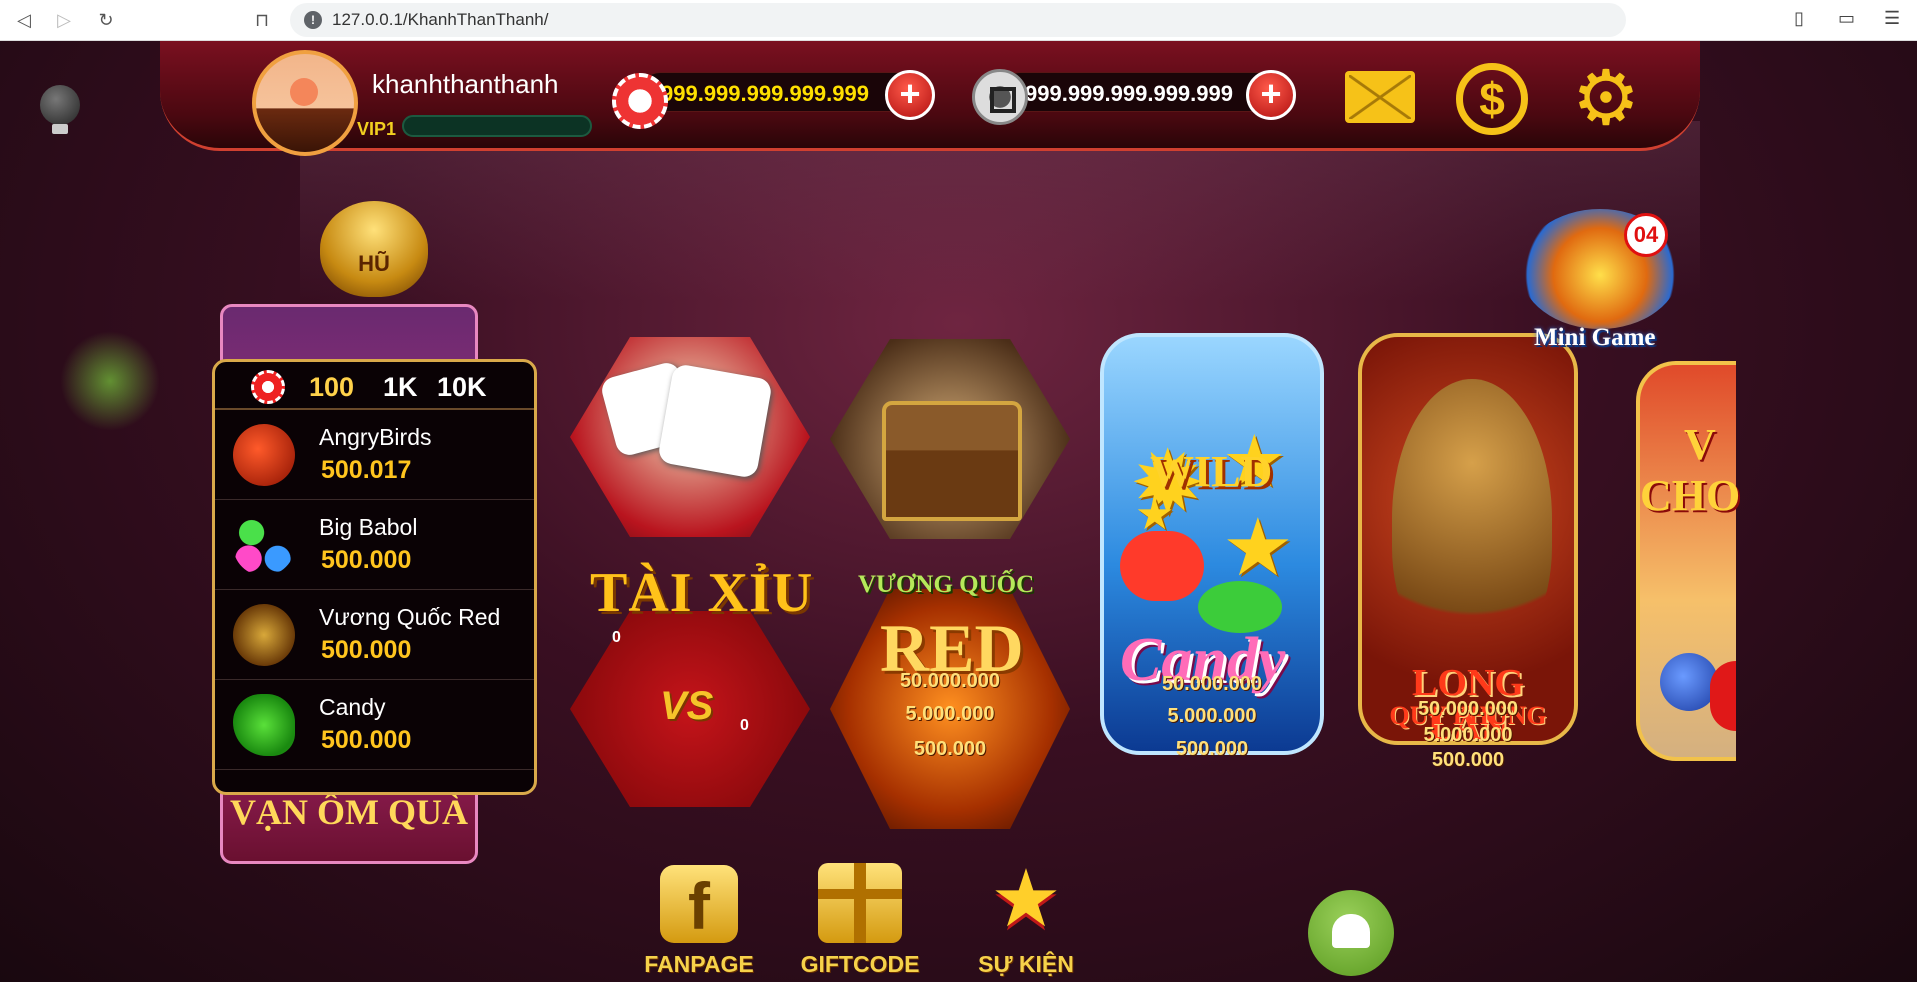 The width and height of the screenshot is (1917, 982). I want to click on dice-icon, so click(715, 421).